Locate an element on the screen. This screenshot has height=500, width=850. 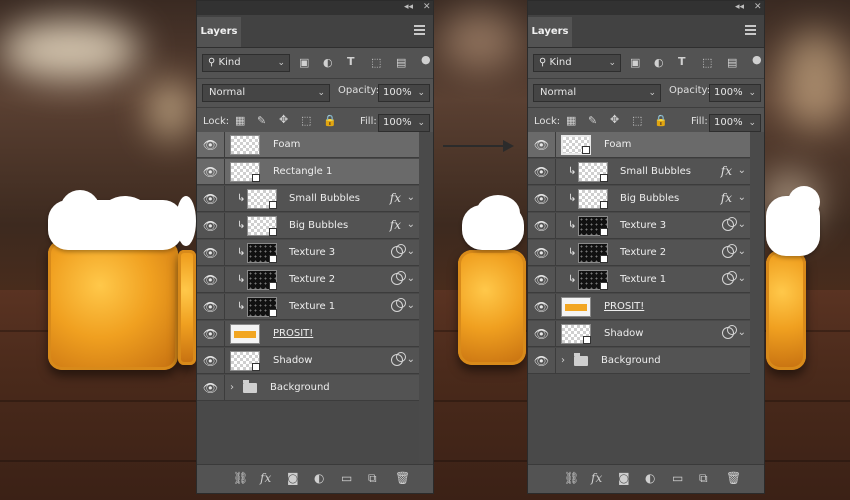
lock-artboard-icon: ⬚ is located at coordinates (637, 120).